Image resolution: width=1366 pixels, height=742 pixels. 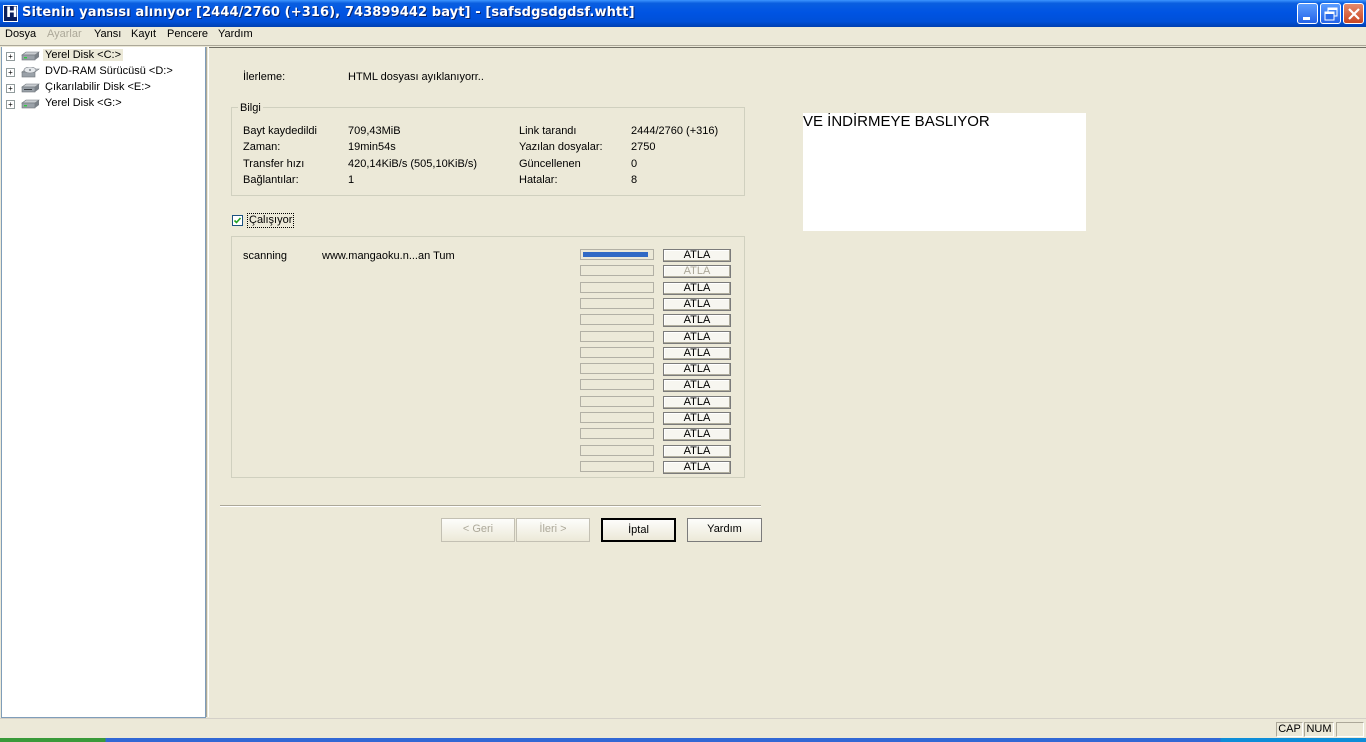 I want to click on links-scanned-label: Link tarandı, so click(x=548, y=131).